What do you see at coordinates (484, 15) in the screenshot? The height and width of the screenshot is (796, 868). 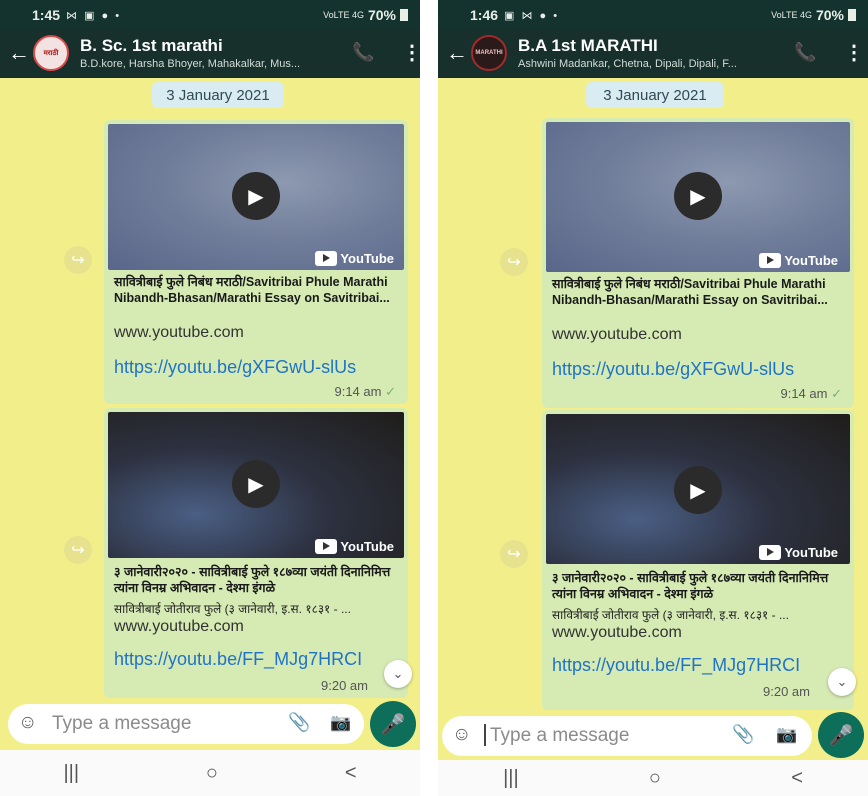 I see `status-time: 1:46` at bounding box center [484, 15].